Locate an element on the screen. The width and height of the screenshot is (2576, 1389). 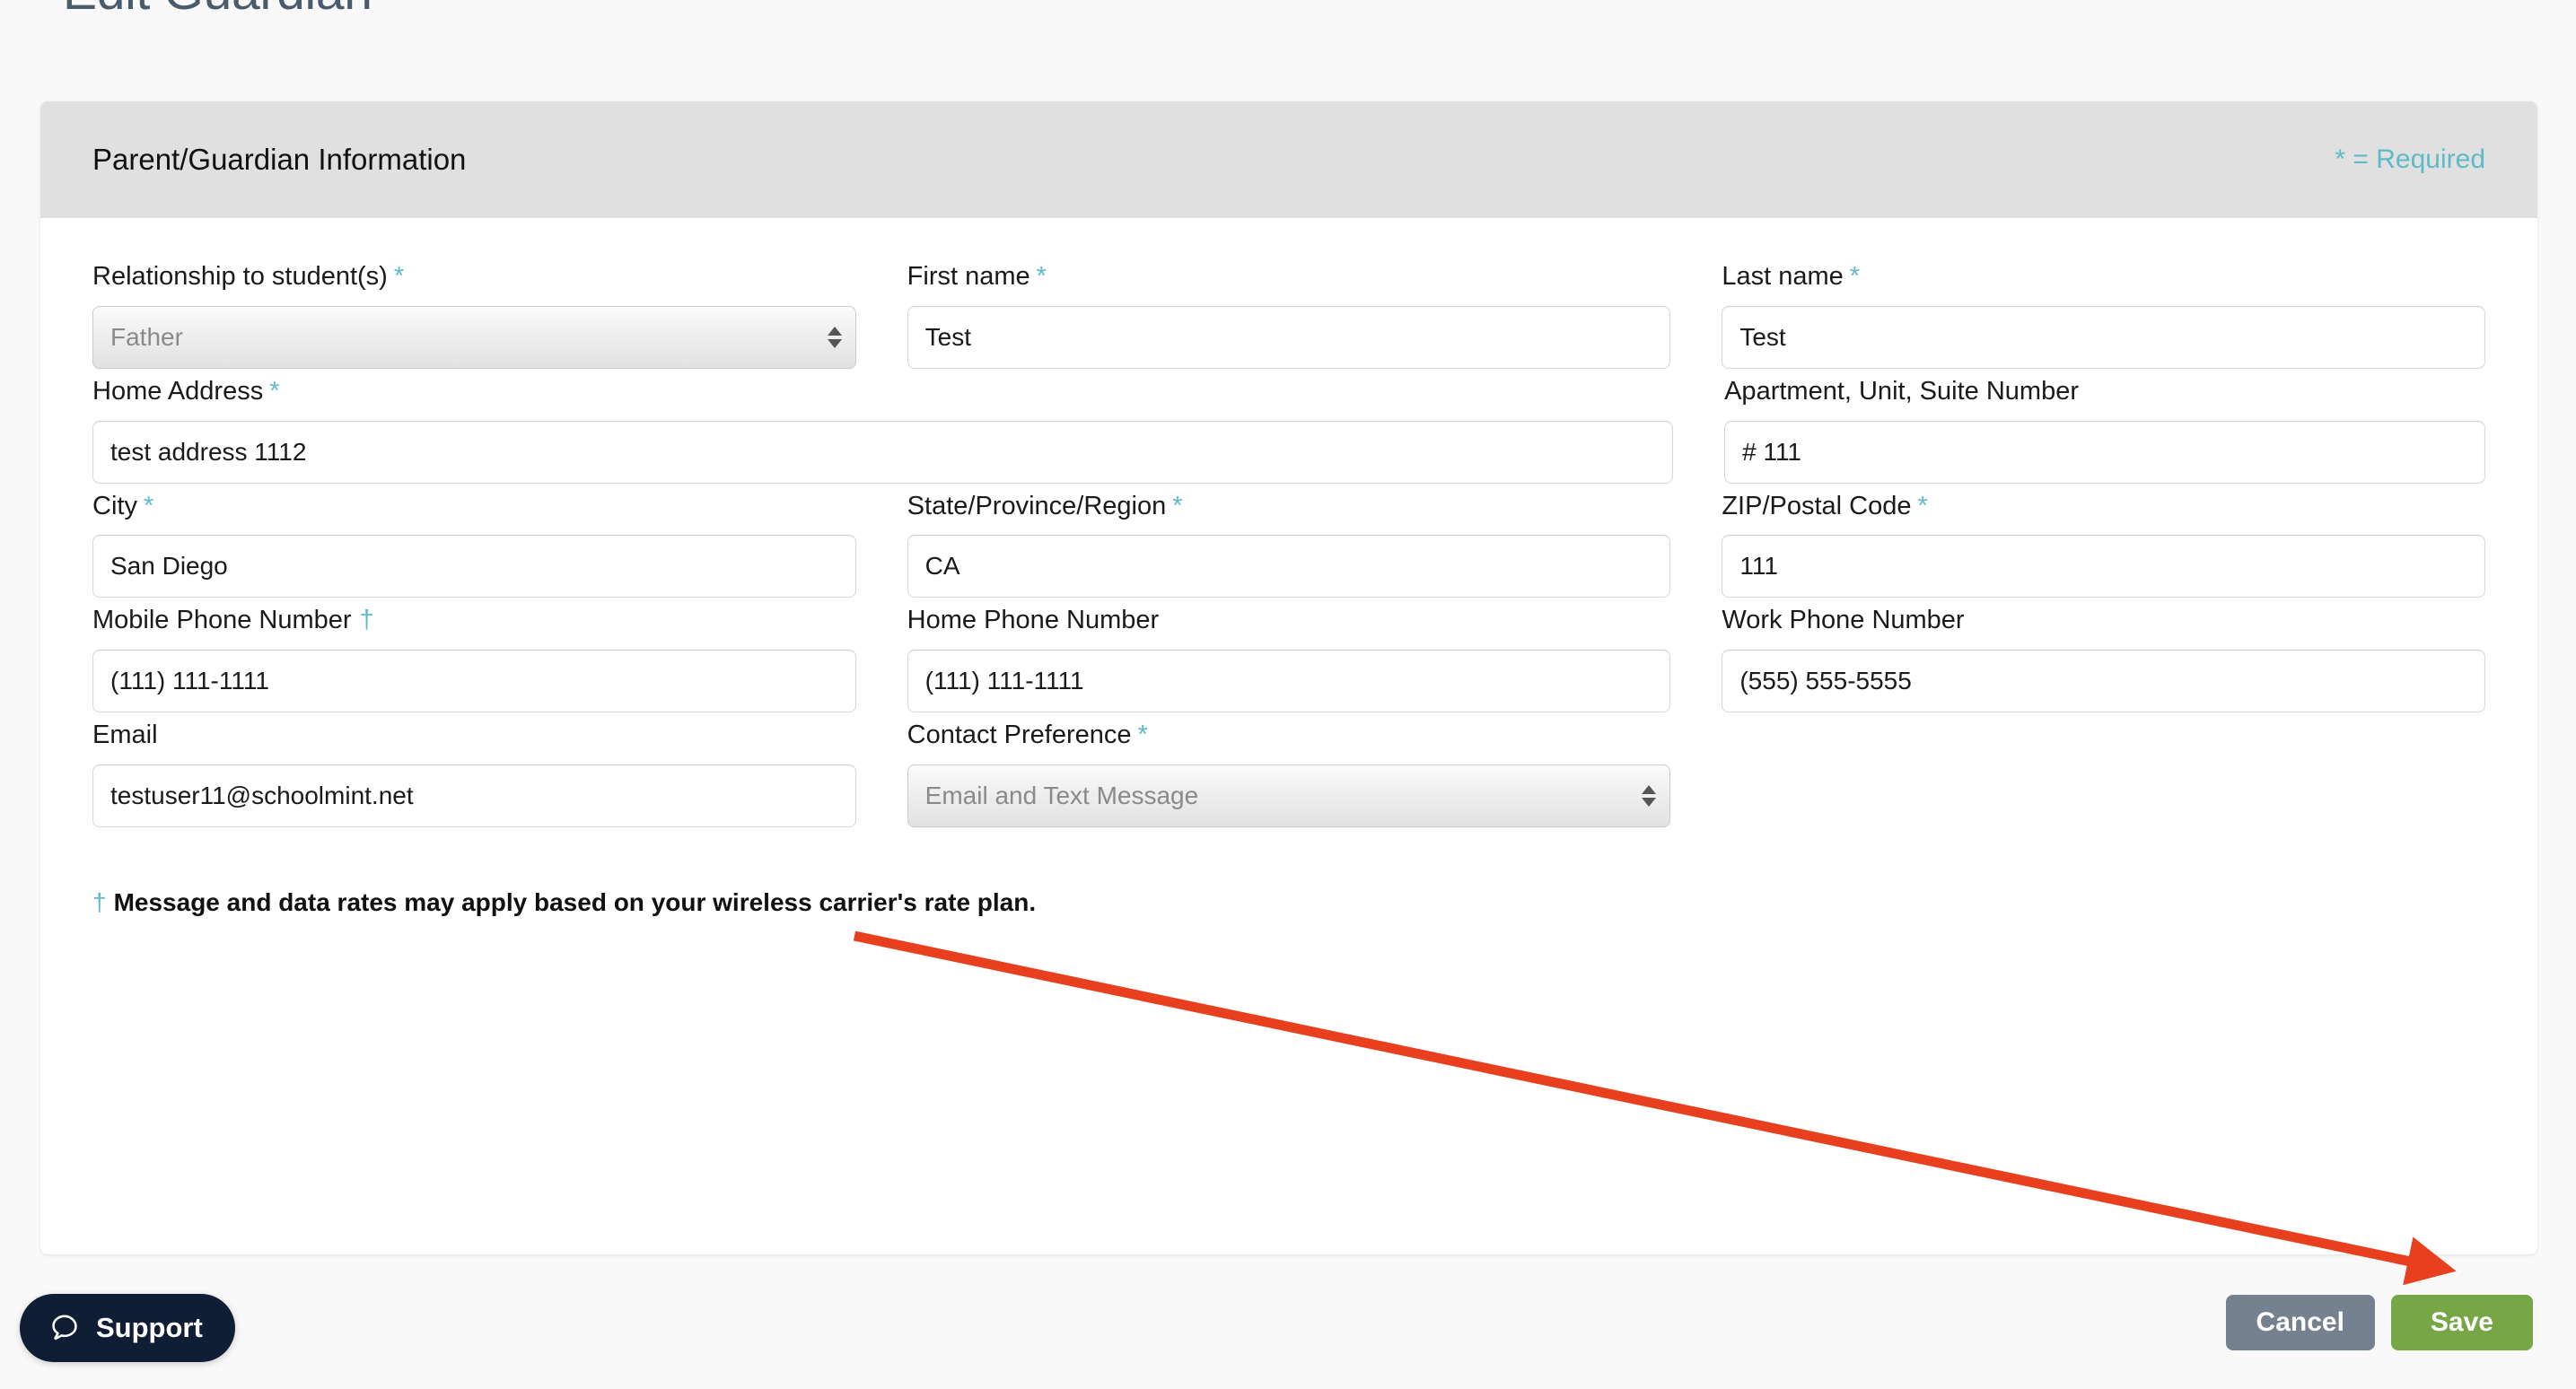
state-province-region-input is located at coordinates (1289, 566).